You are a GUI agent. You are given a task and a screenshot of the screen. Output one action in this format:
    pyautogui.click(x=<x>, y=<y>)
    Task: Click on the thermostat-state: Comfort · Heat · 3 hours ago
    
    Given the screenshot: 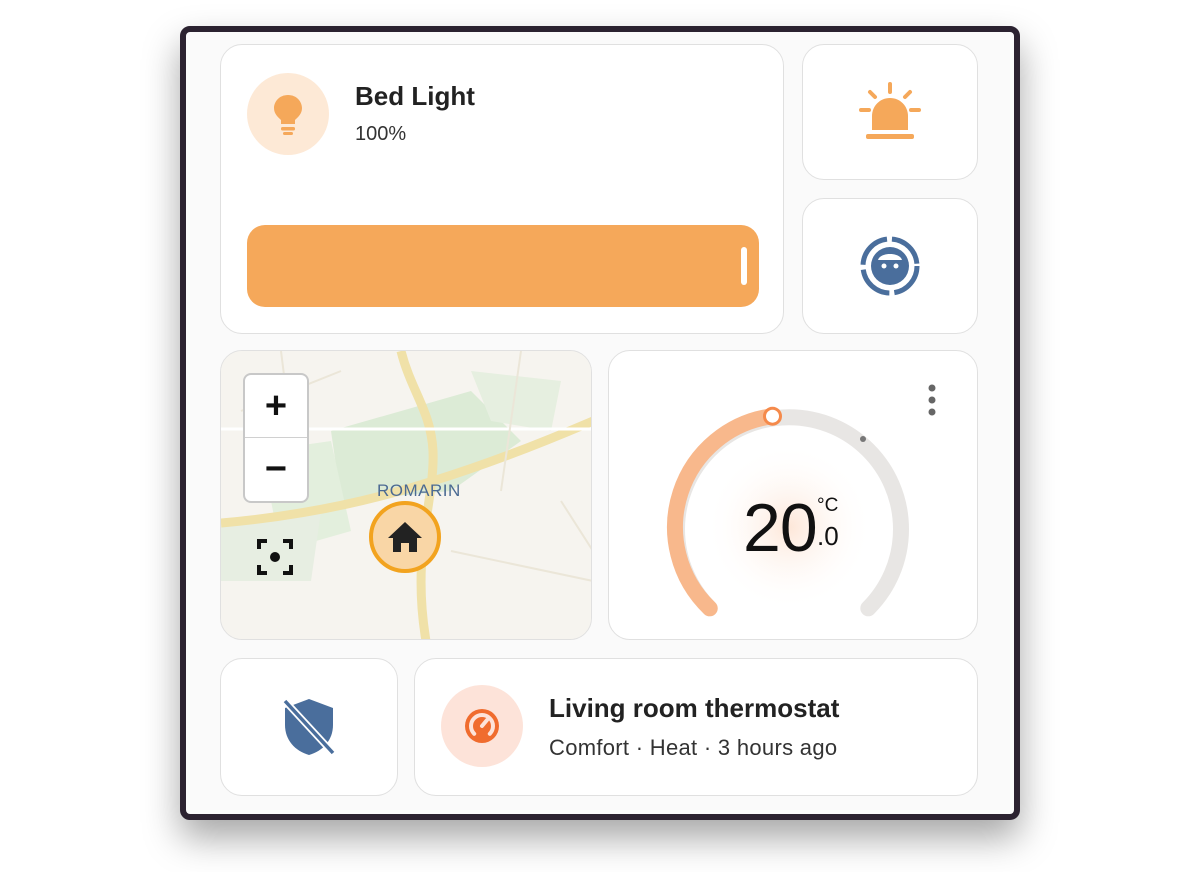 What is the action you would take?
    pyautogui.click(x=693, y=747)
    